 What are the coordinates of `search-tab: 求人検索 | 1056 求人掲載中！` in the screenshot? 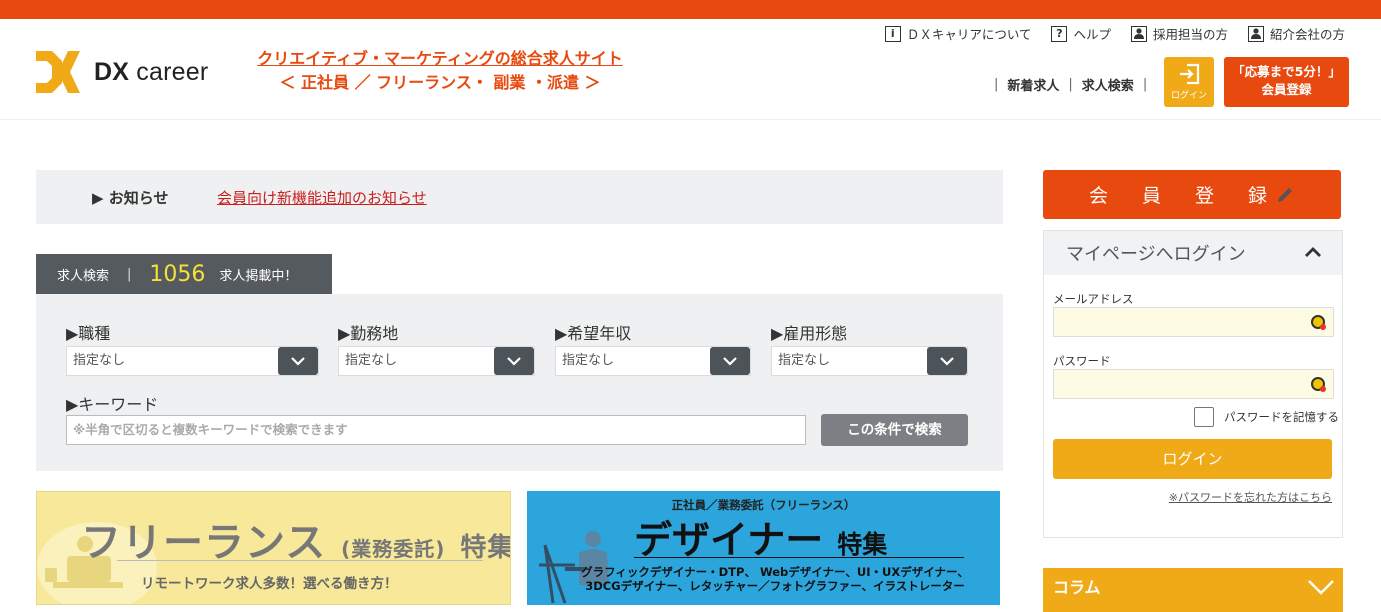 It's located at (184, 274).